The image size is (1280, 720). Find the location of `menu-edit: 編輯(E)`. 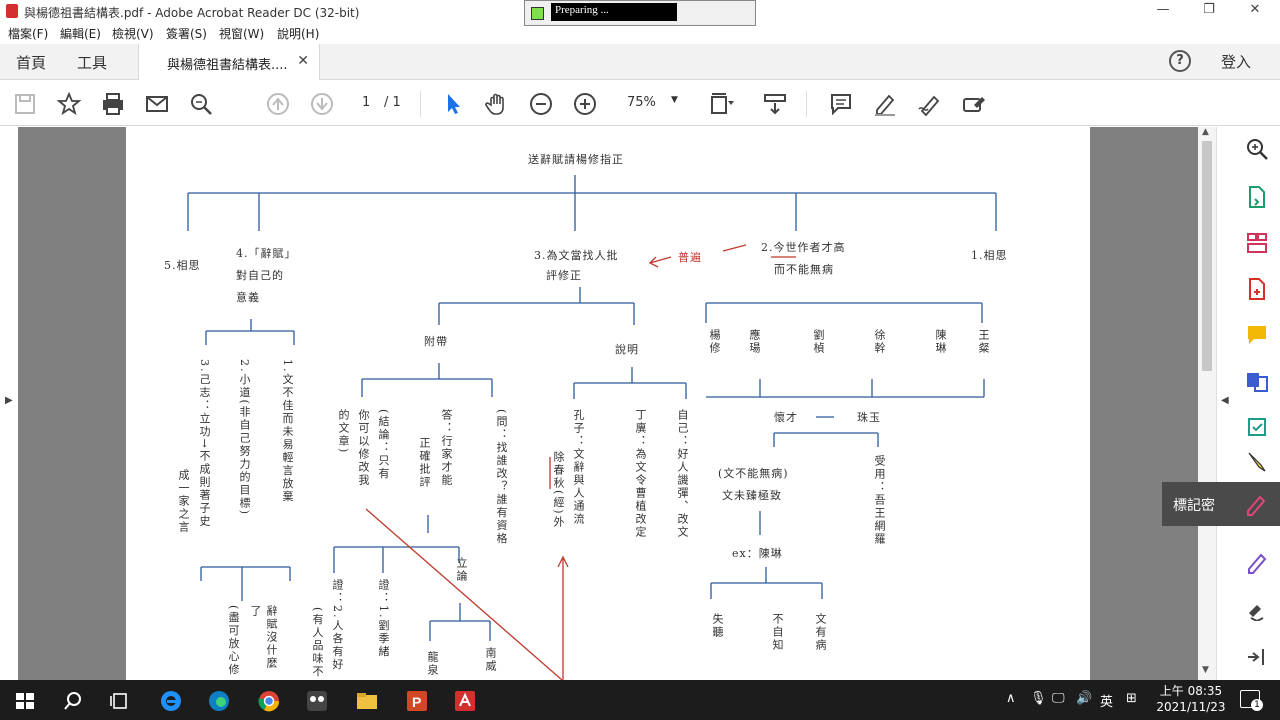

menu-edit: 編輯(E) is located at coordinates (80, 33).